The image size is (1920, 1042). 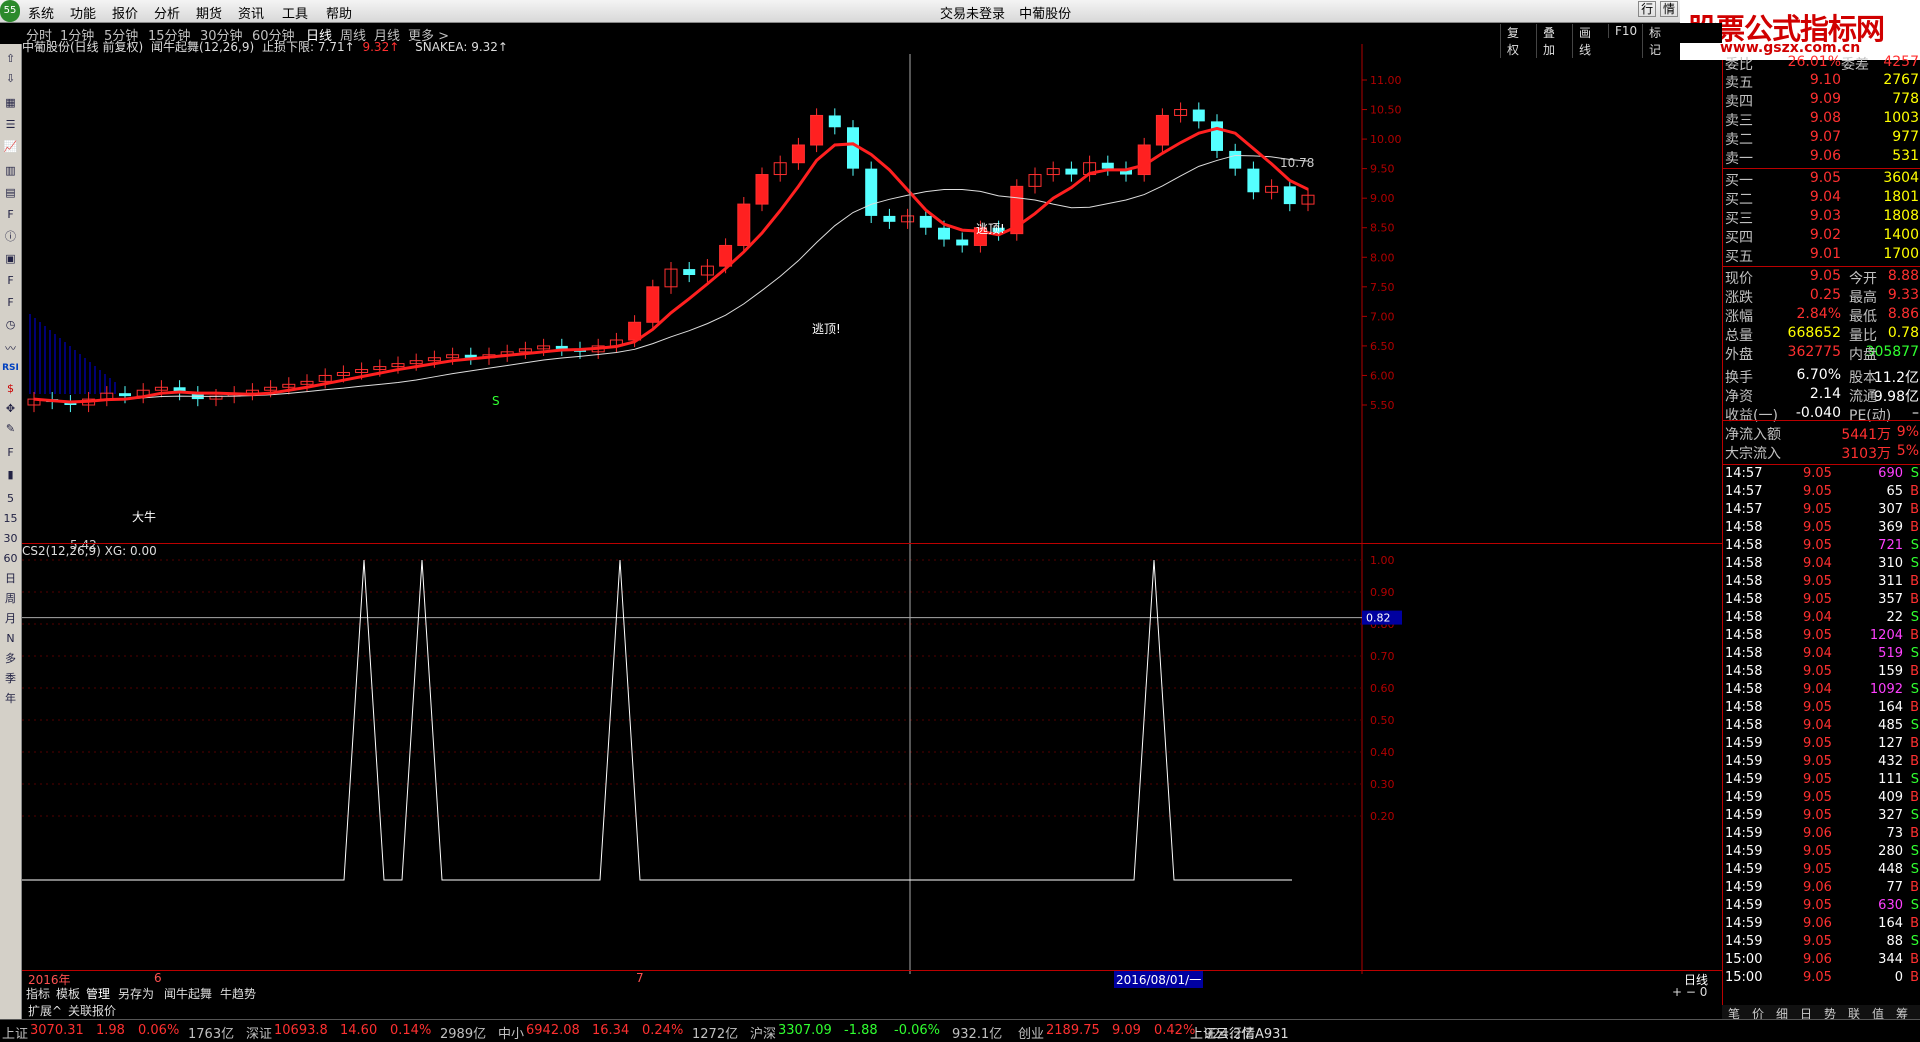 What do you see at coordinates (10, 214) in the screenshot?
I see `f10-icon: F` at bounding box center [10, 214].